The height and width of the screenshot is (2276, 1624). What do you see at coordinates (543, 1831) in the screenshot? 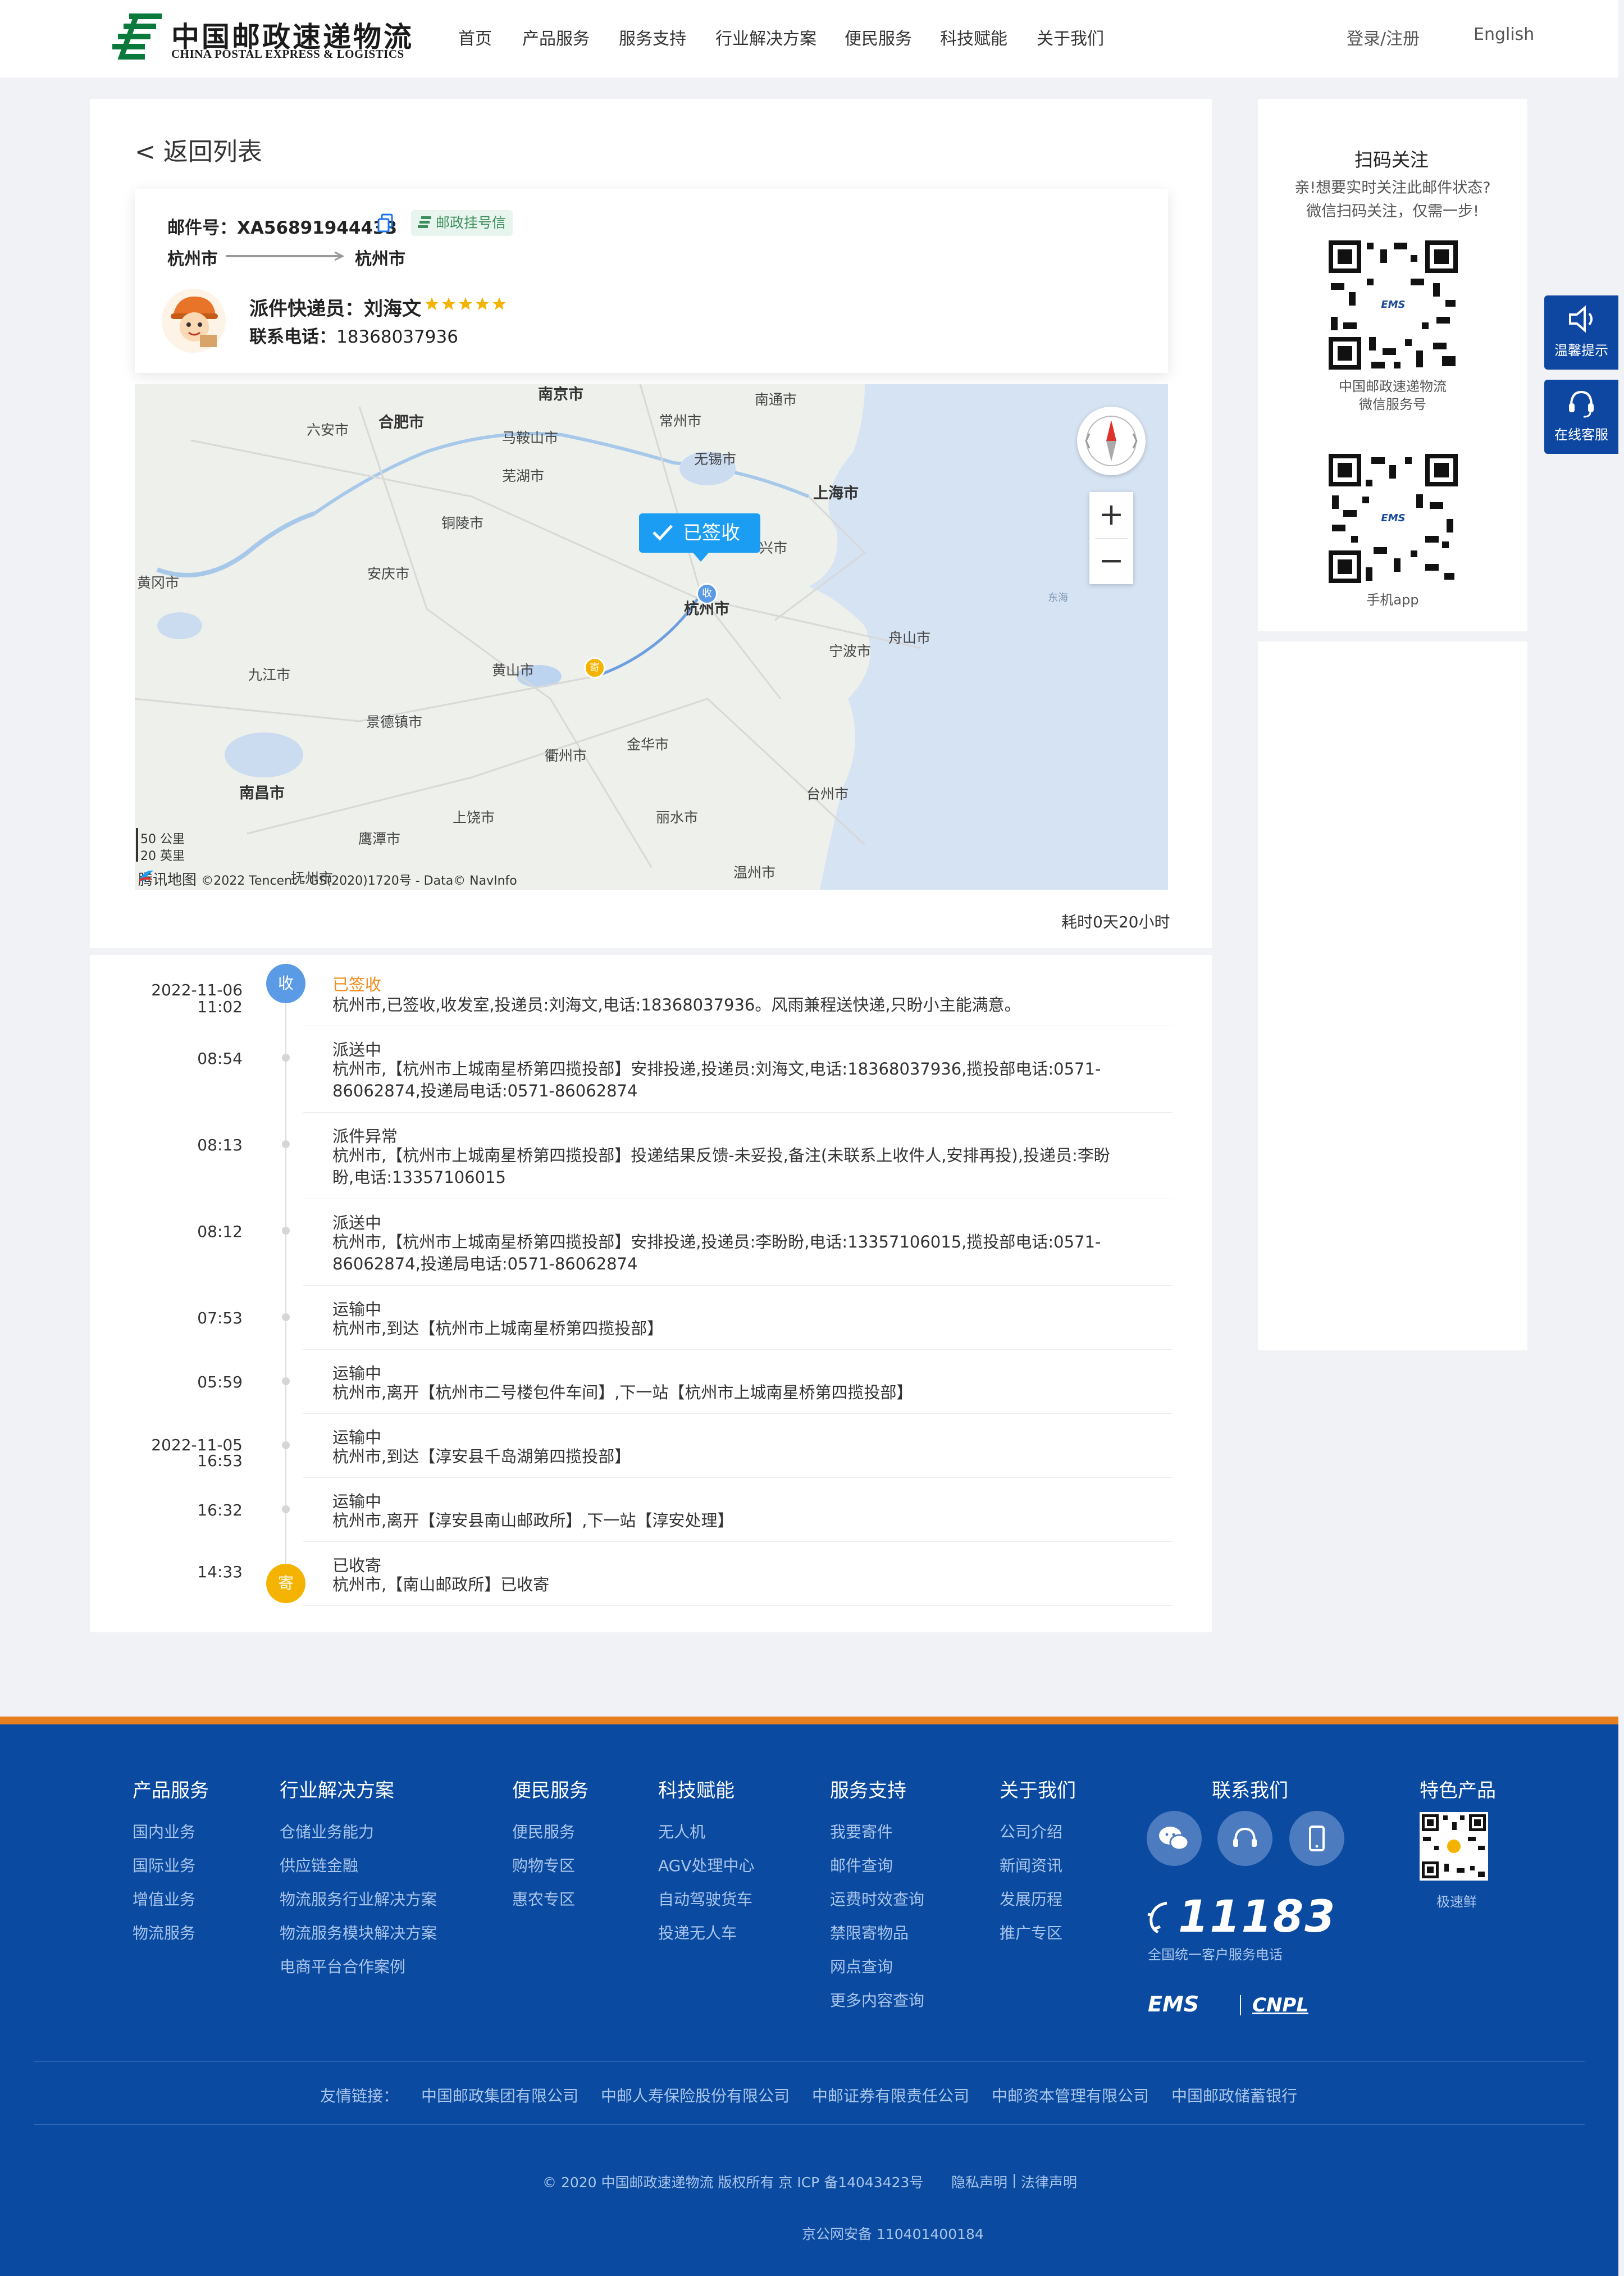
I see `footer-link: 便民服务` at bounding box center [543, 1831].